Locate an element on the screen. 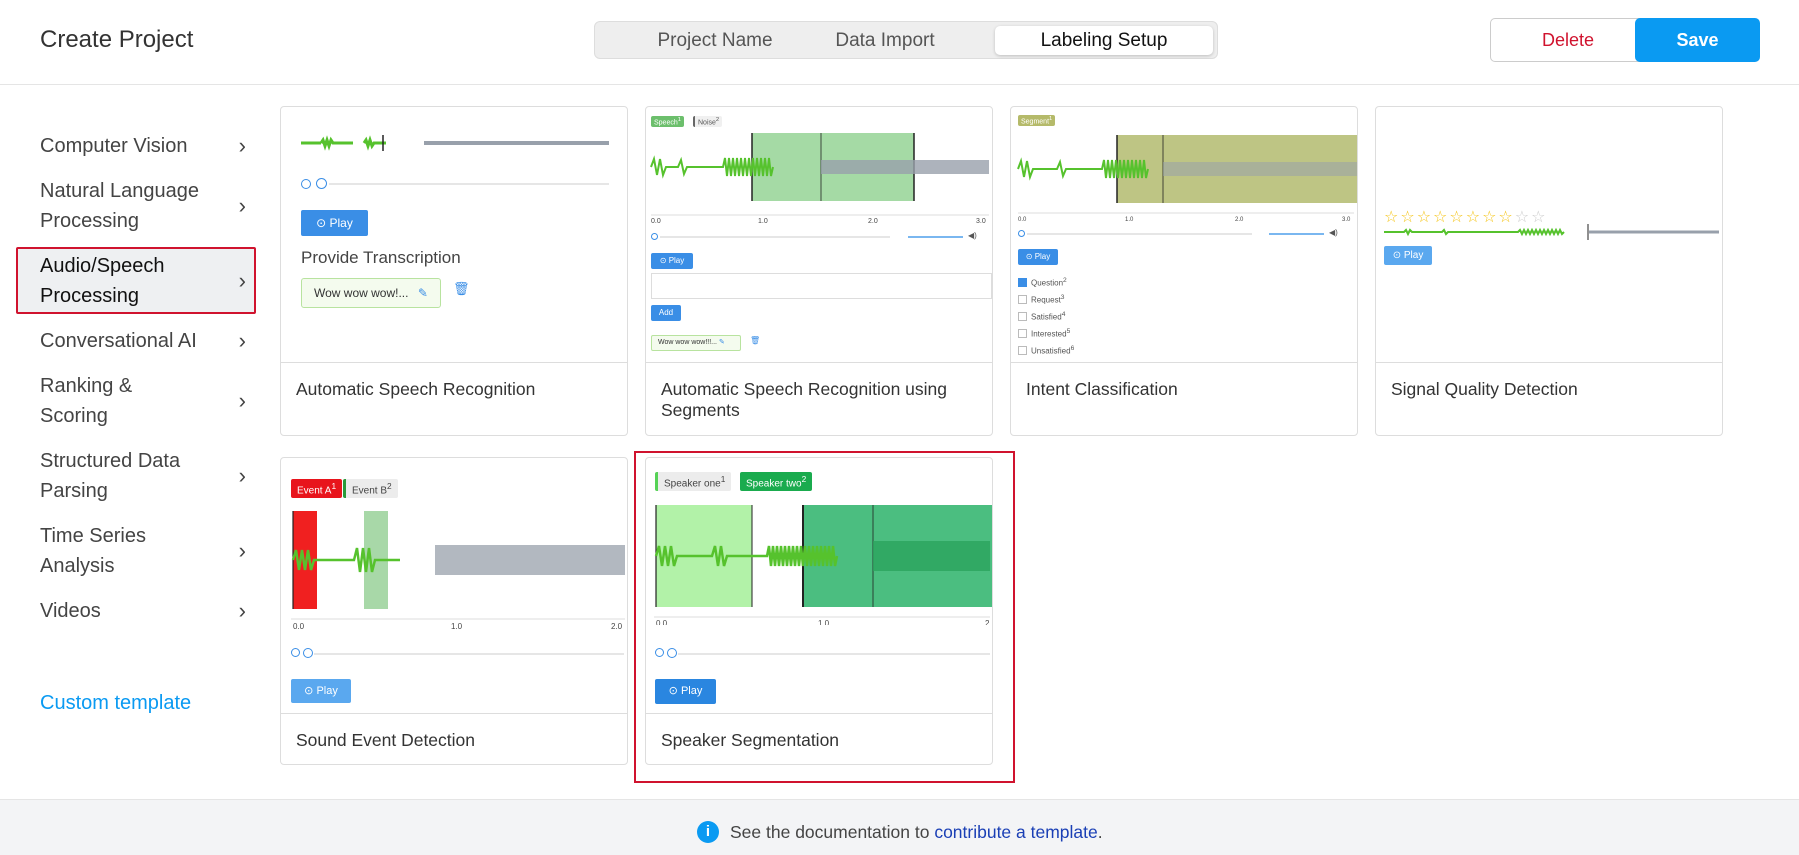 This screenshot has width=1799, height=855. speaker-tag-one: Speaker one1 is located at coordinates (693, 482).